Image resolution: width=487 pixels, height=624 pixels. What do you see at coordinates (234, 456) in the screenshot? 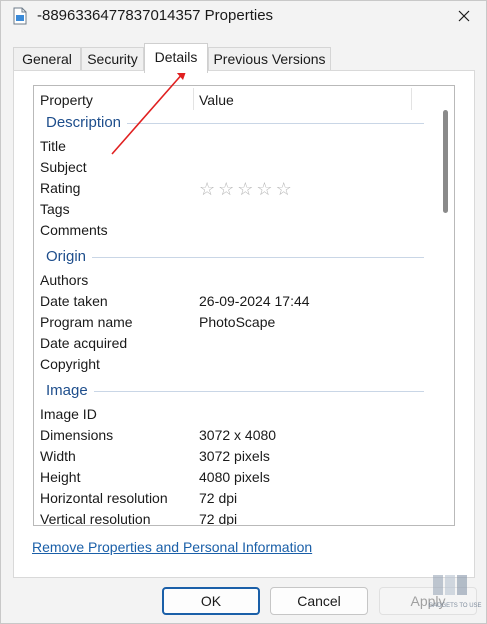
I see `property-value: 3072 pixels` at bounding box center [234, 456].